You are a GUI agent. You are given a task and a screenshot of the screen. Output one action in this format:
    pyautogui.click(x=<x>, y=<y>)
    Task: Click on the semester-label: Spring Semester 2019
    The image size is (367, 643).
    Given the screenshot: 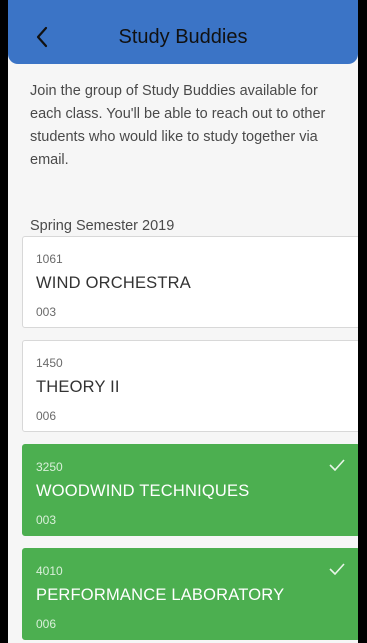 What is the action you would take?
    pyautogui.click(x=102, y=226)
    